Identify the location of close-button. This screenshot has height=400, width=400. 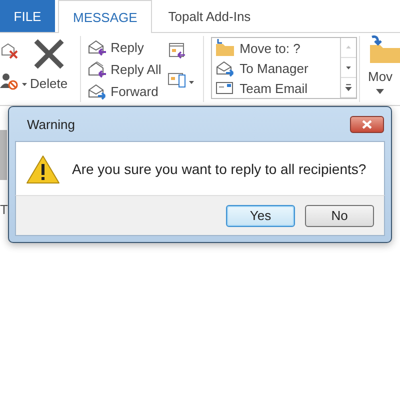
(367, 124).